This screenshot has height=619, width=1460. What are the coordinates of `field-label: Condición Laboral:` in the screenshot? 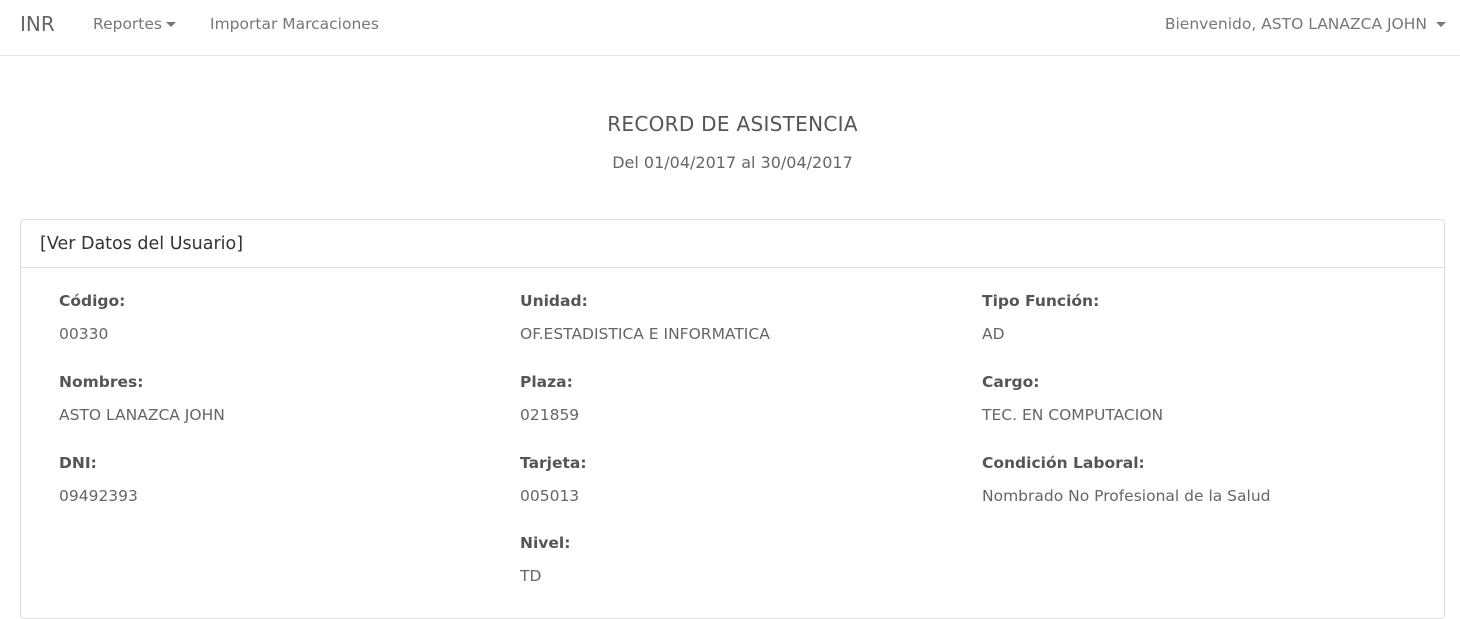 It's located at (1063, 463).